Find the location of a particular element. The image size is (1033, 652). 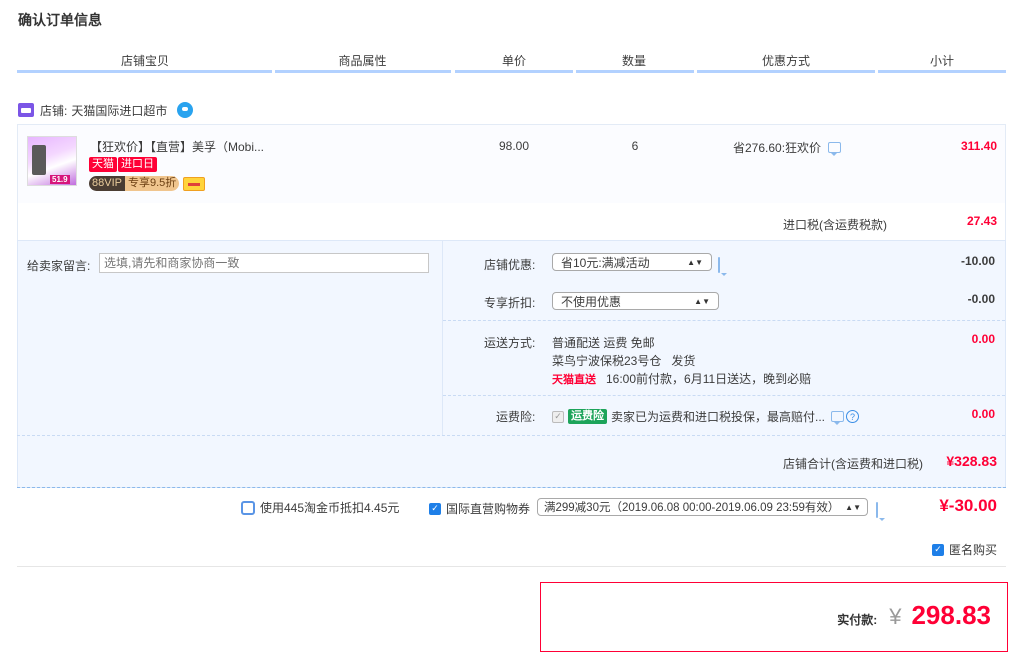

col-header-subtotal: 小计 is located at coordinates (941, 61).